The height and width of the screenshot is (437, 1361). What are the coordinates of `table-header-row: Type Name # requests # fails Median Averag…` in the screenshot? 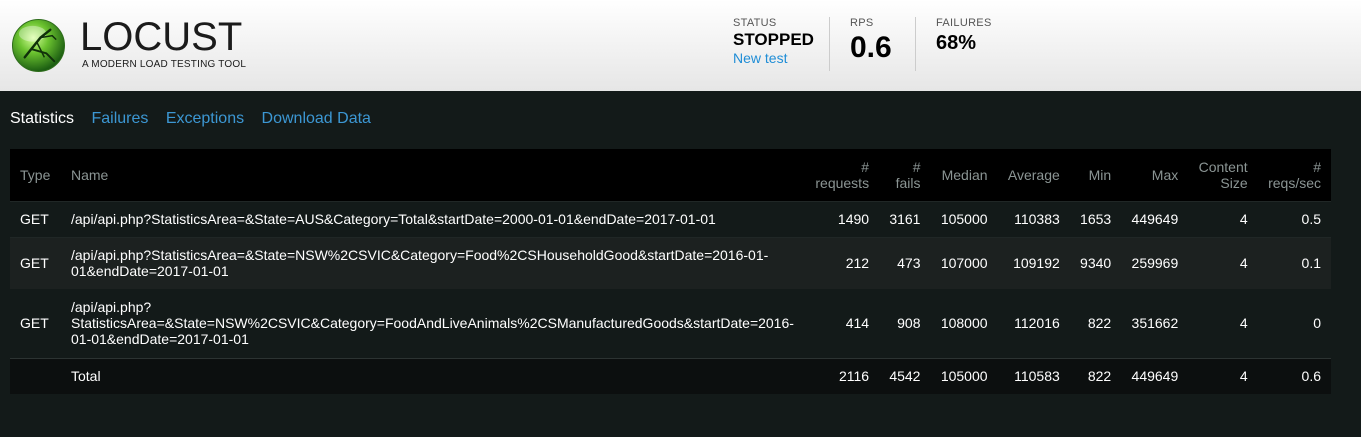 It's located at (670, 175).